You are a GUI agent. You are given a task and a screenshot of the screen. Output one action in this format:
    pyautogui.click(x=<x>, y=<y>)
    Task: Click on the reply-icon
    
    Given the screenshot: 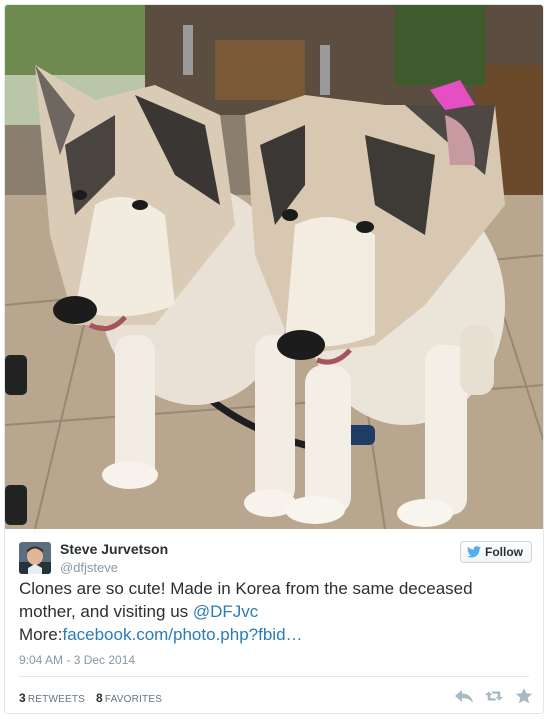 What is the action you would take?
    pyautogui.click(x=464, y=696)
    